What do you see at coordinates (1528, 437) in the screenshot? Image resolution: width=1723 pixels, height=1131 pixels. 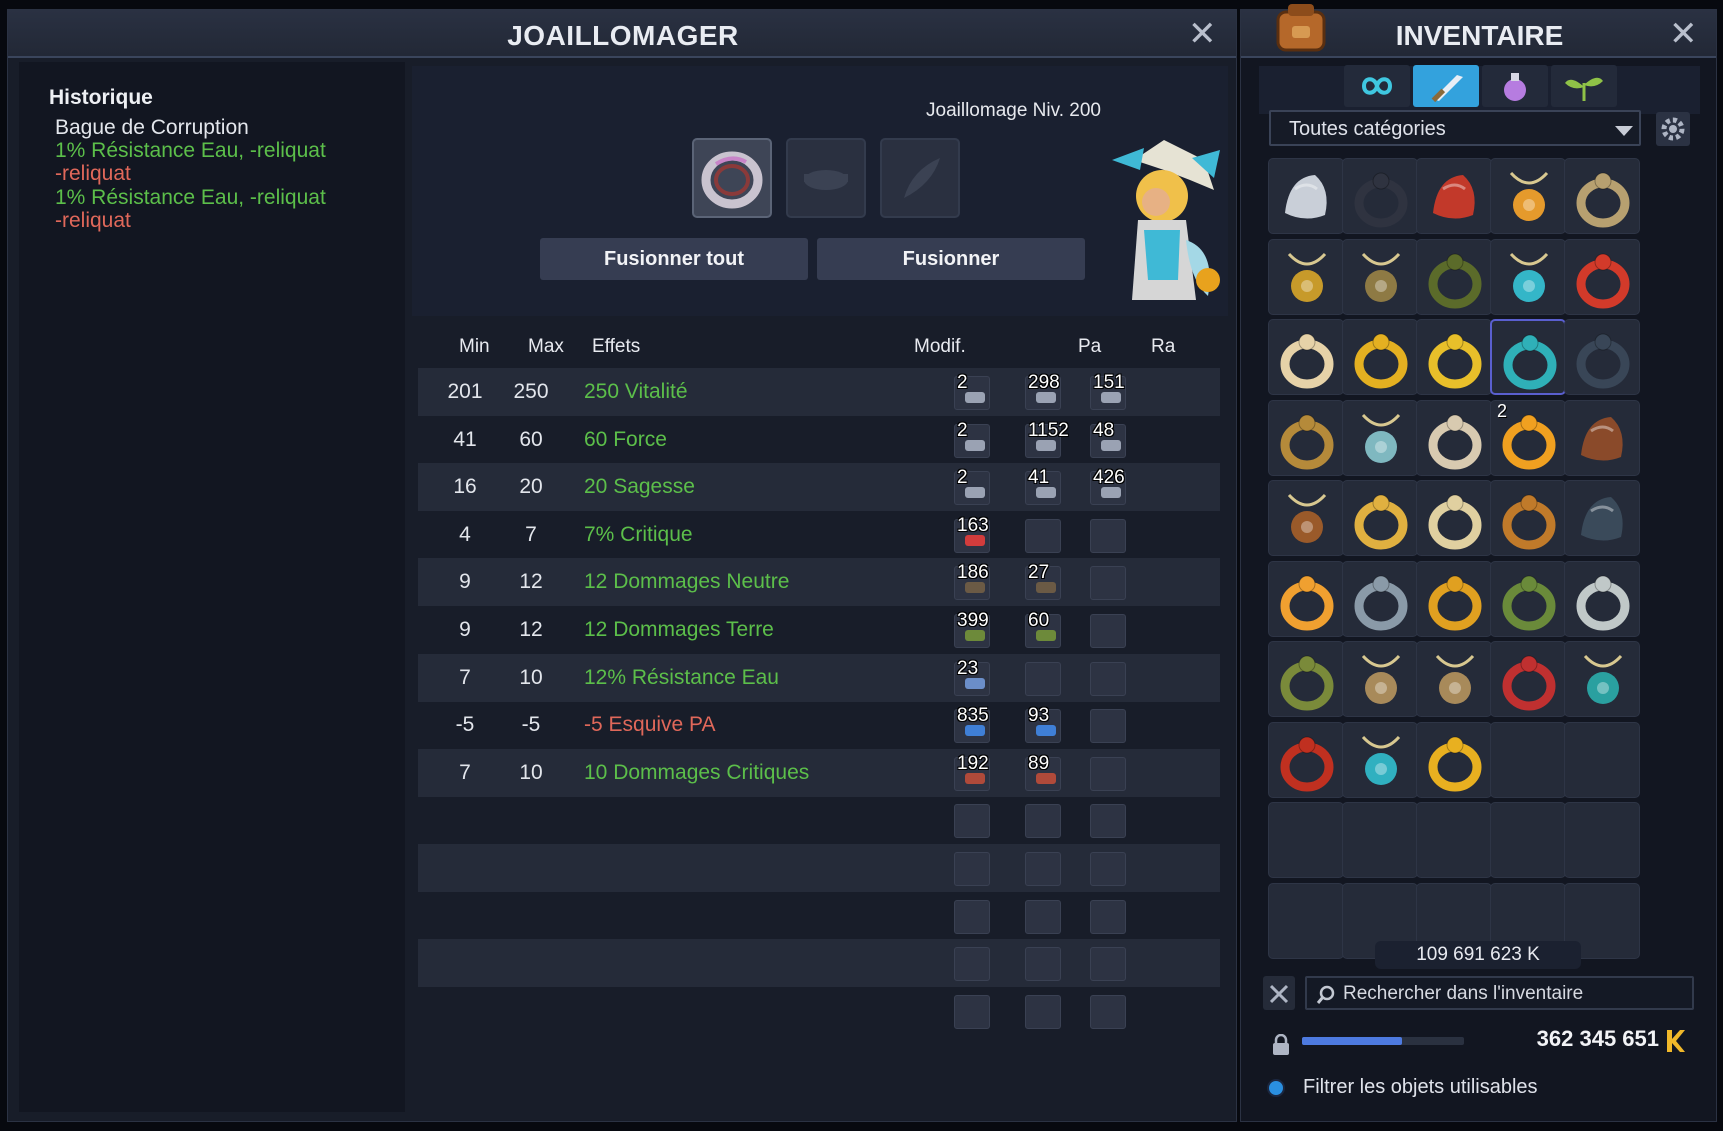 I see `inventory-slot: 2` at bounding box center [1528, 437].